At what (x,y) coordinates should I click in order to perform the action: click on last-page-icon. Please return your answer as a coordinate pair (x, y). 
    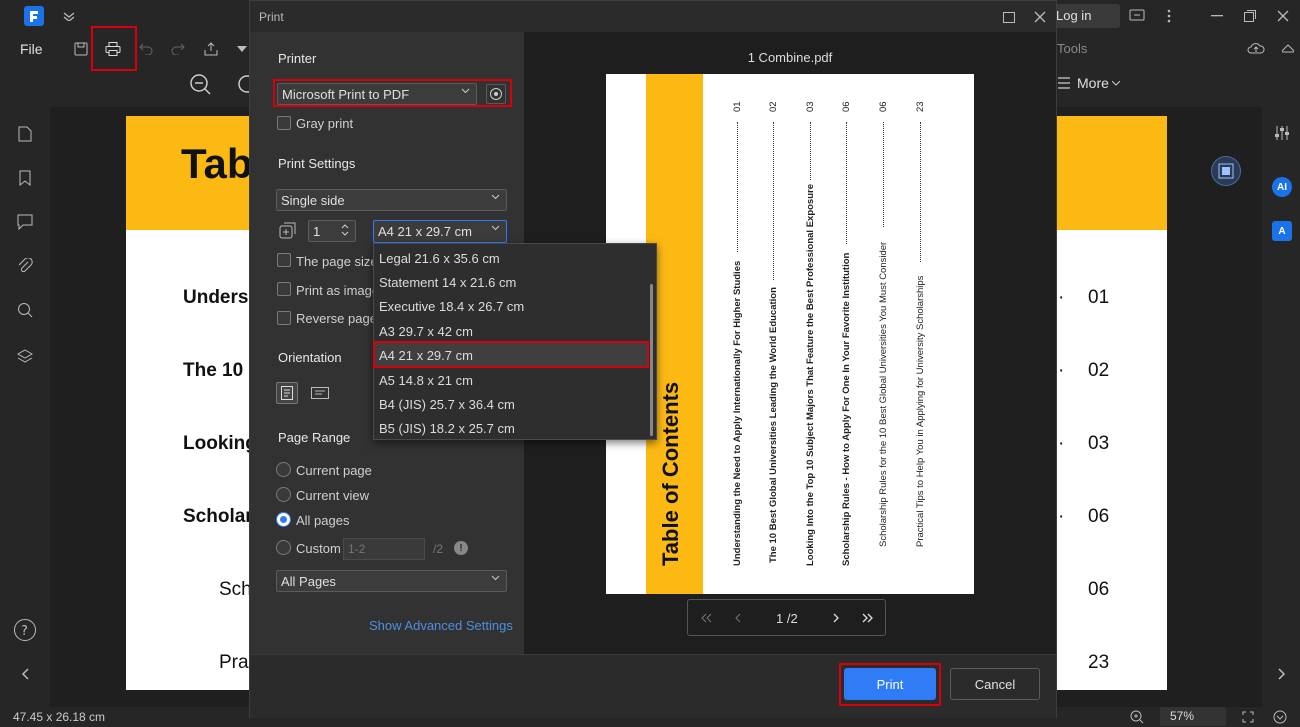
    Looking at the image, I should click on (868, 618).